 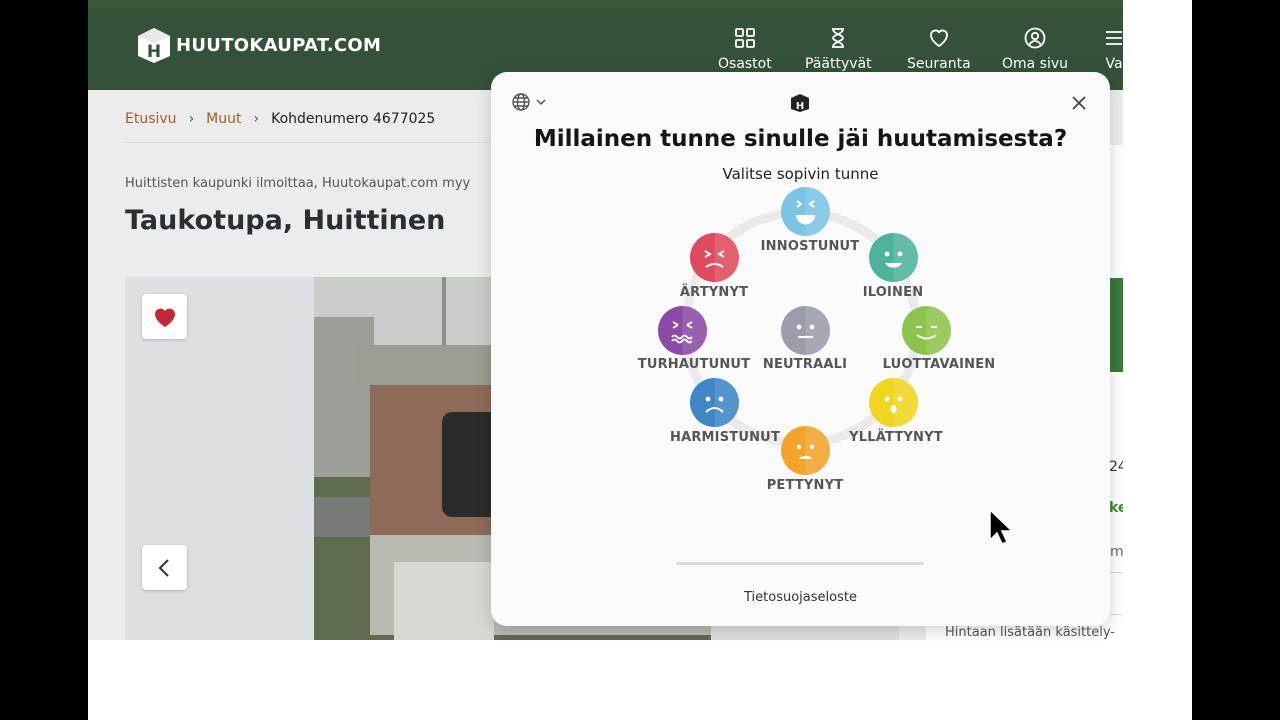 I want to click on close-button, so click(x=1079, y=103).